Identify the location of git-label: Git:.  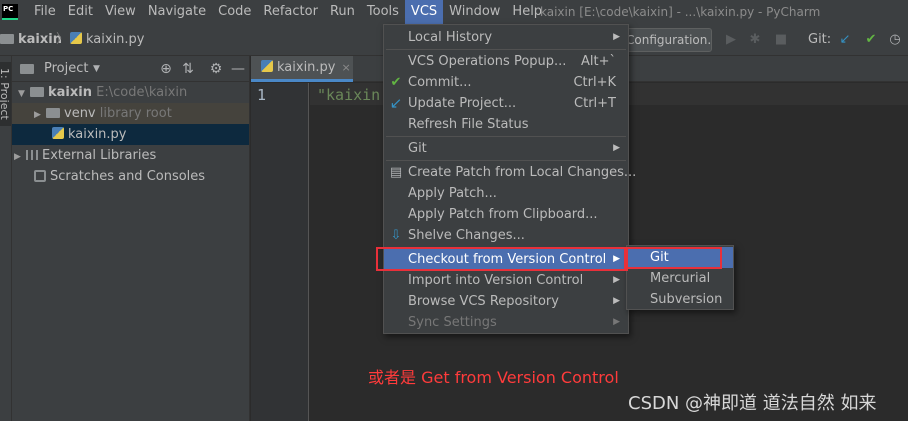
(820, 39).